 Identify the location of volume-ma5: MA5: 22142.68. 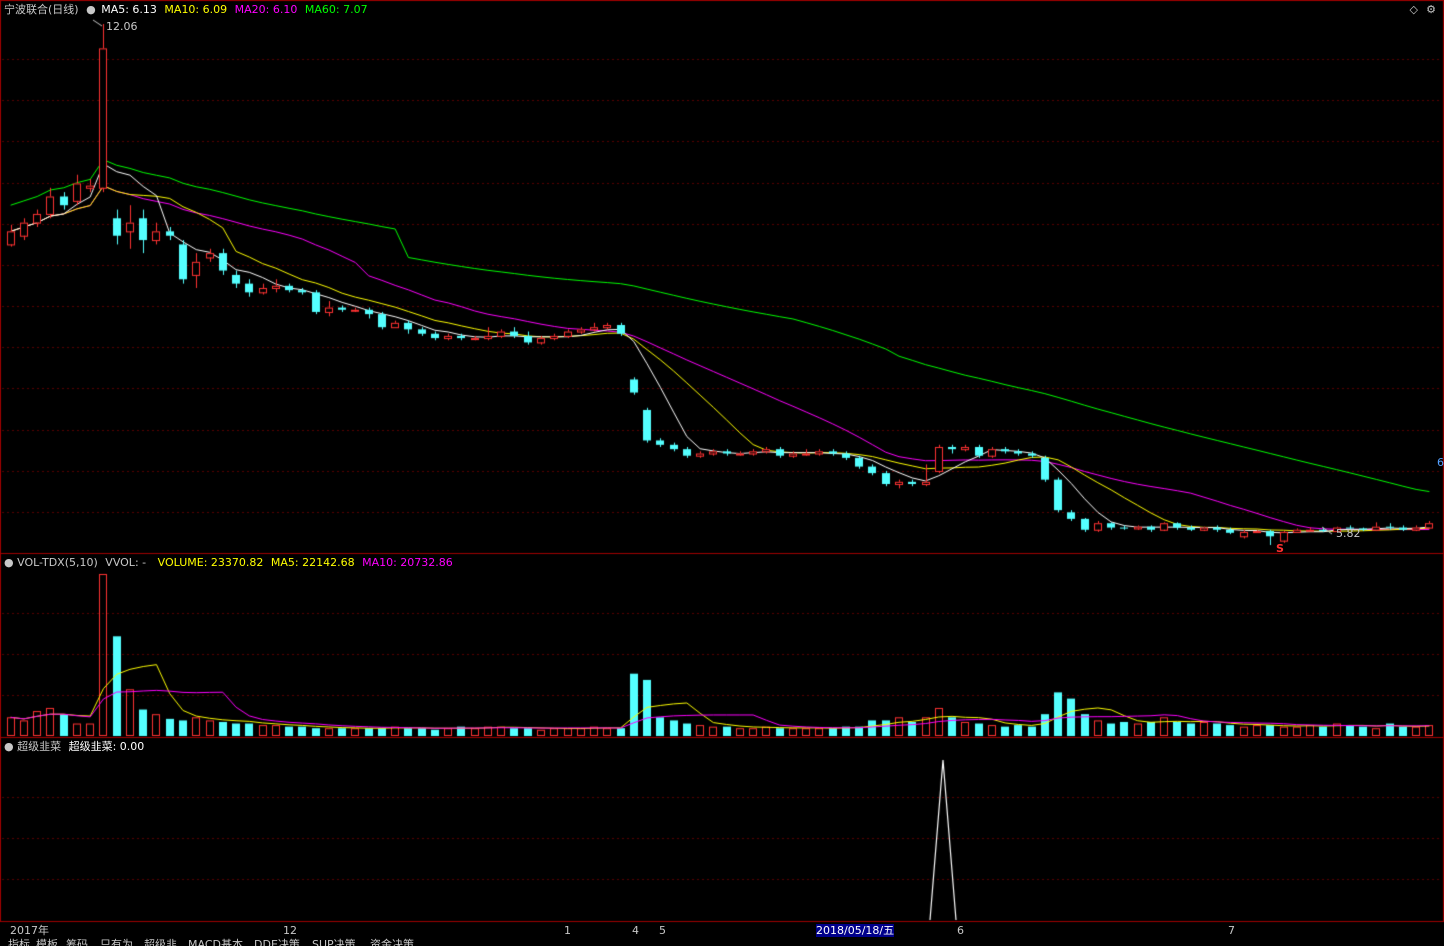
(312, 562).